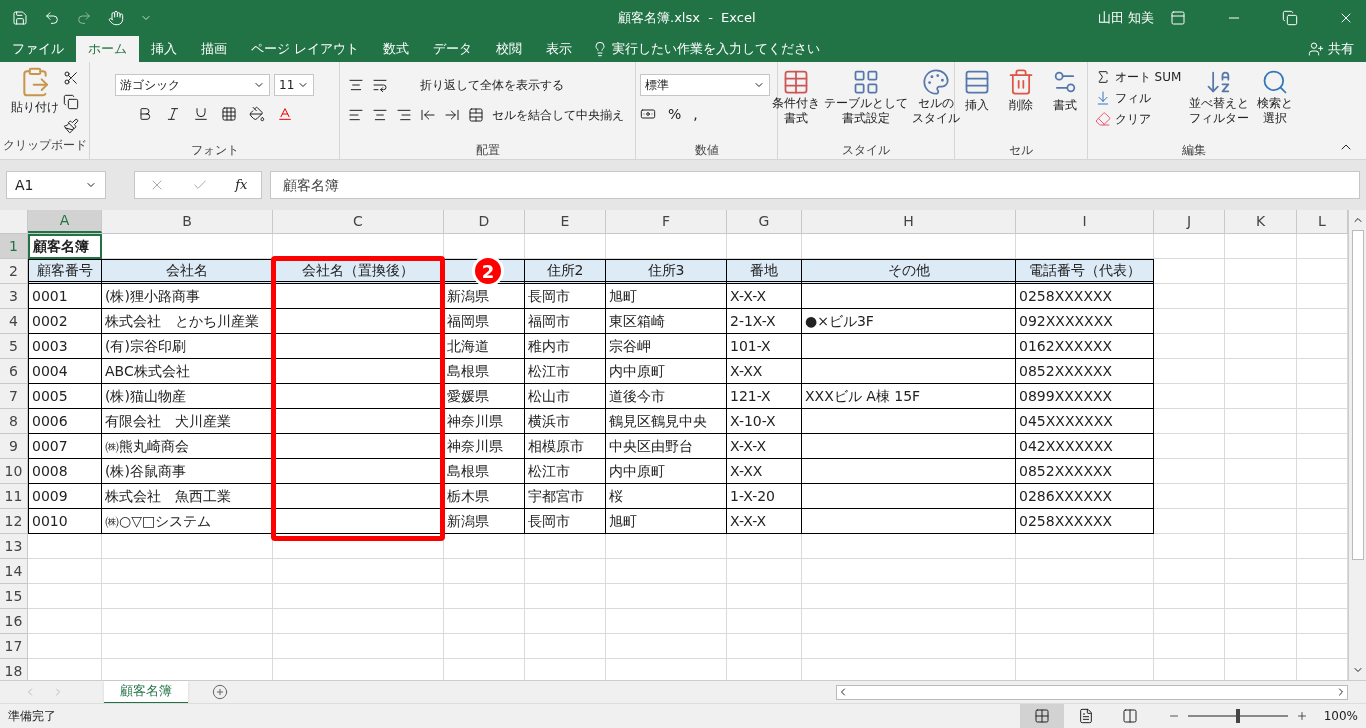 Image resolution: width=1366 pixels, height=728 pixels. Describe the element at coordinates (1092, 692) in the screenshot. I see `horizontal-scrollbar` at that location.